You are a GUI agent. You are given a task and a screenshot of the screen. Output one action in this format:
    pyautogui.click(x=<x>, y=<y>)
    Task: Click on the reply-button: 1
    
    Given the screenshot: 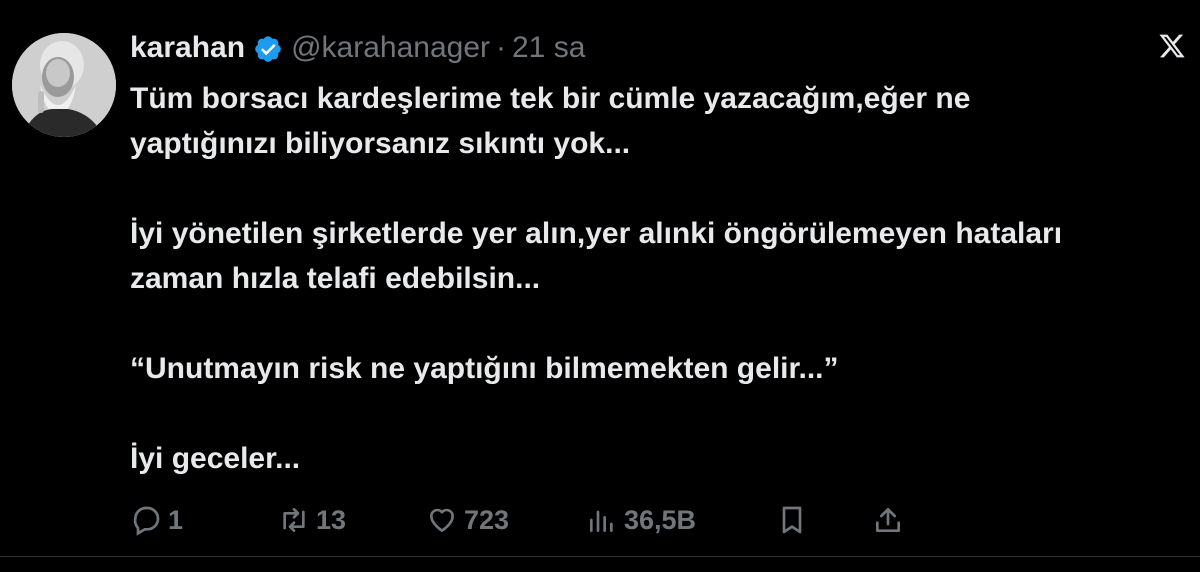 What is the action you would take?
    pyautogui.click(x=156, y=520)
    